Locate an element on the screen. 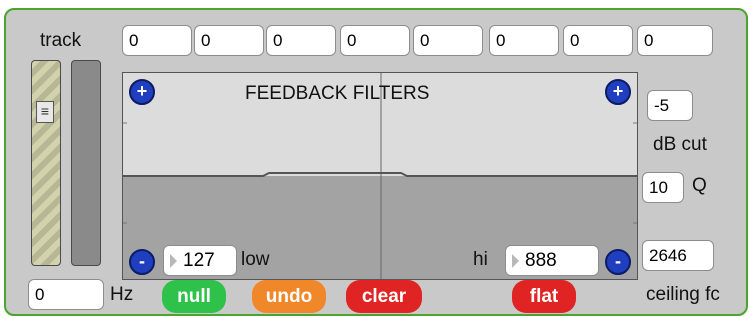 The width and height of the screenshot is (750, 318). hi-value: 888 is located at coordinates (541, 260).